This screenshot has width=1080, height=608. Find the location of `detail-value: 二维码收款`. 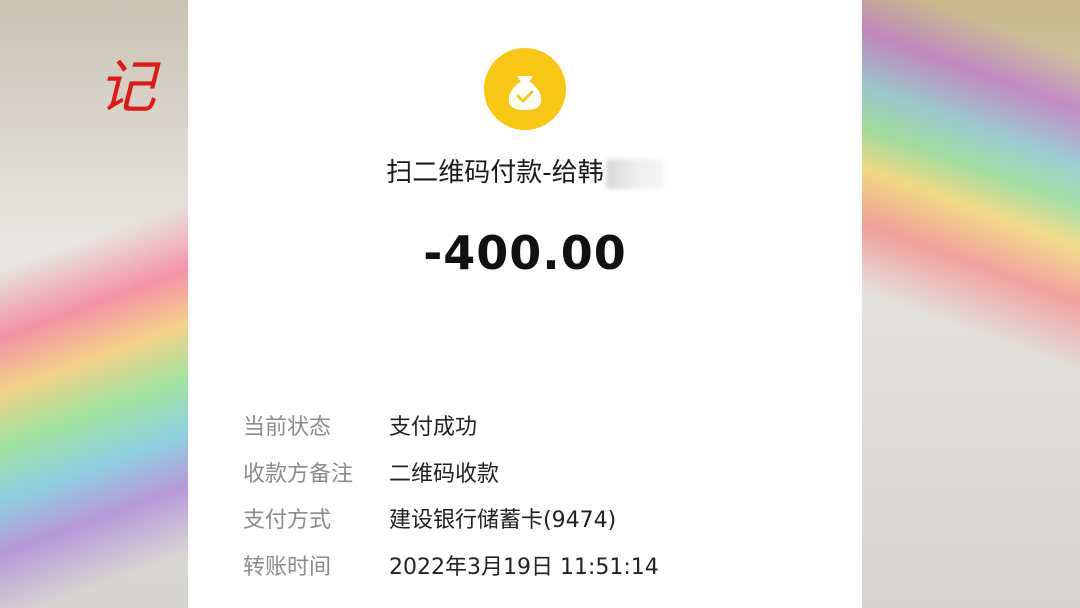

detail-value: 二维码收款 is located at coordinates (444, 474).